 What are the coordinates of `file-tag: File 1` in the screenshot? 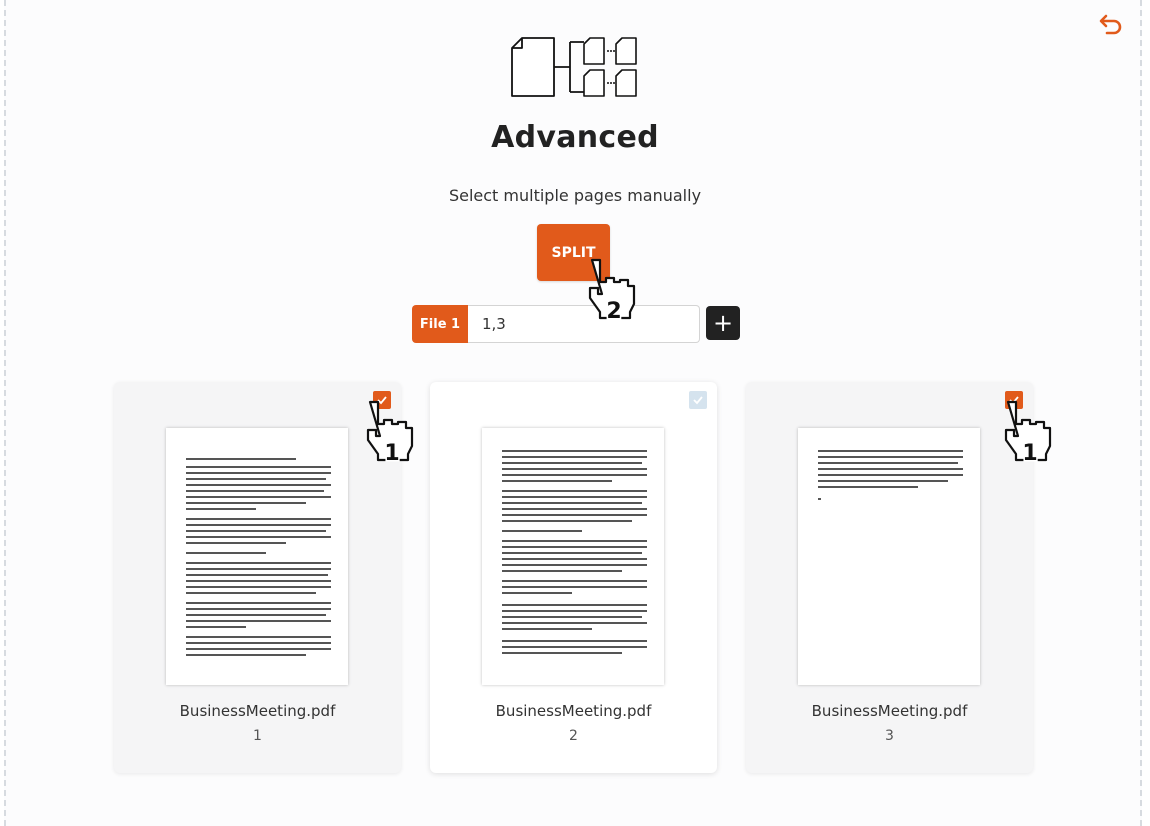 It's located at (440, 324).